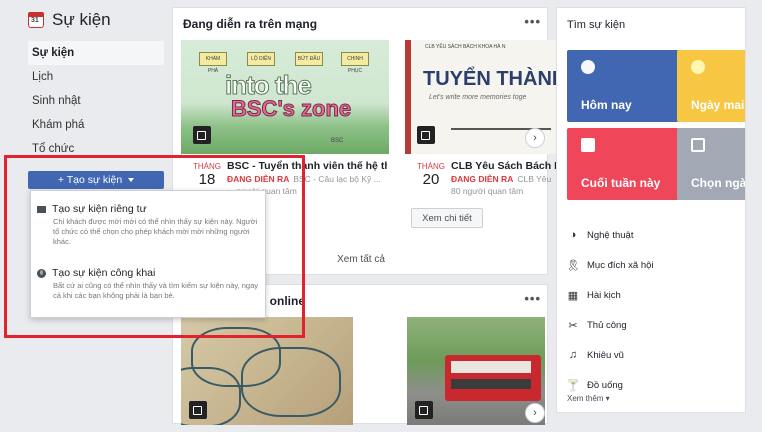  I want to click on cover-sign: KHÁM PHÁ, so click(213, 63).